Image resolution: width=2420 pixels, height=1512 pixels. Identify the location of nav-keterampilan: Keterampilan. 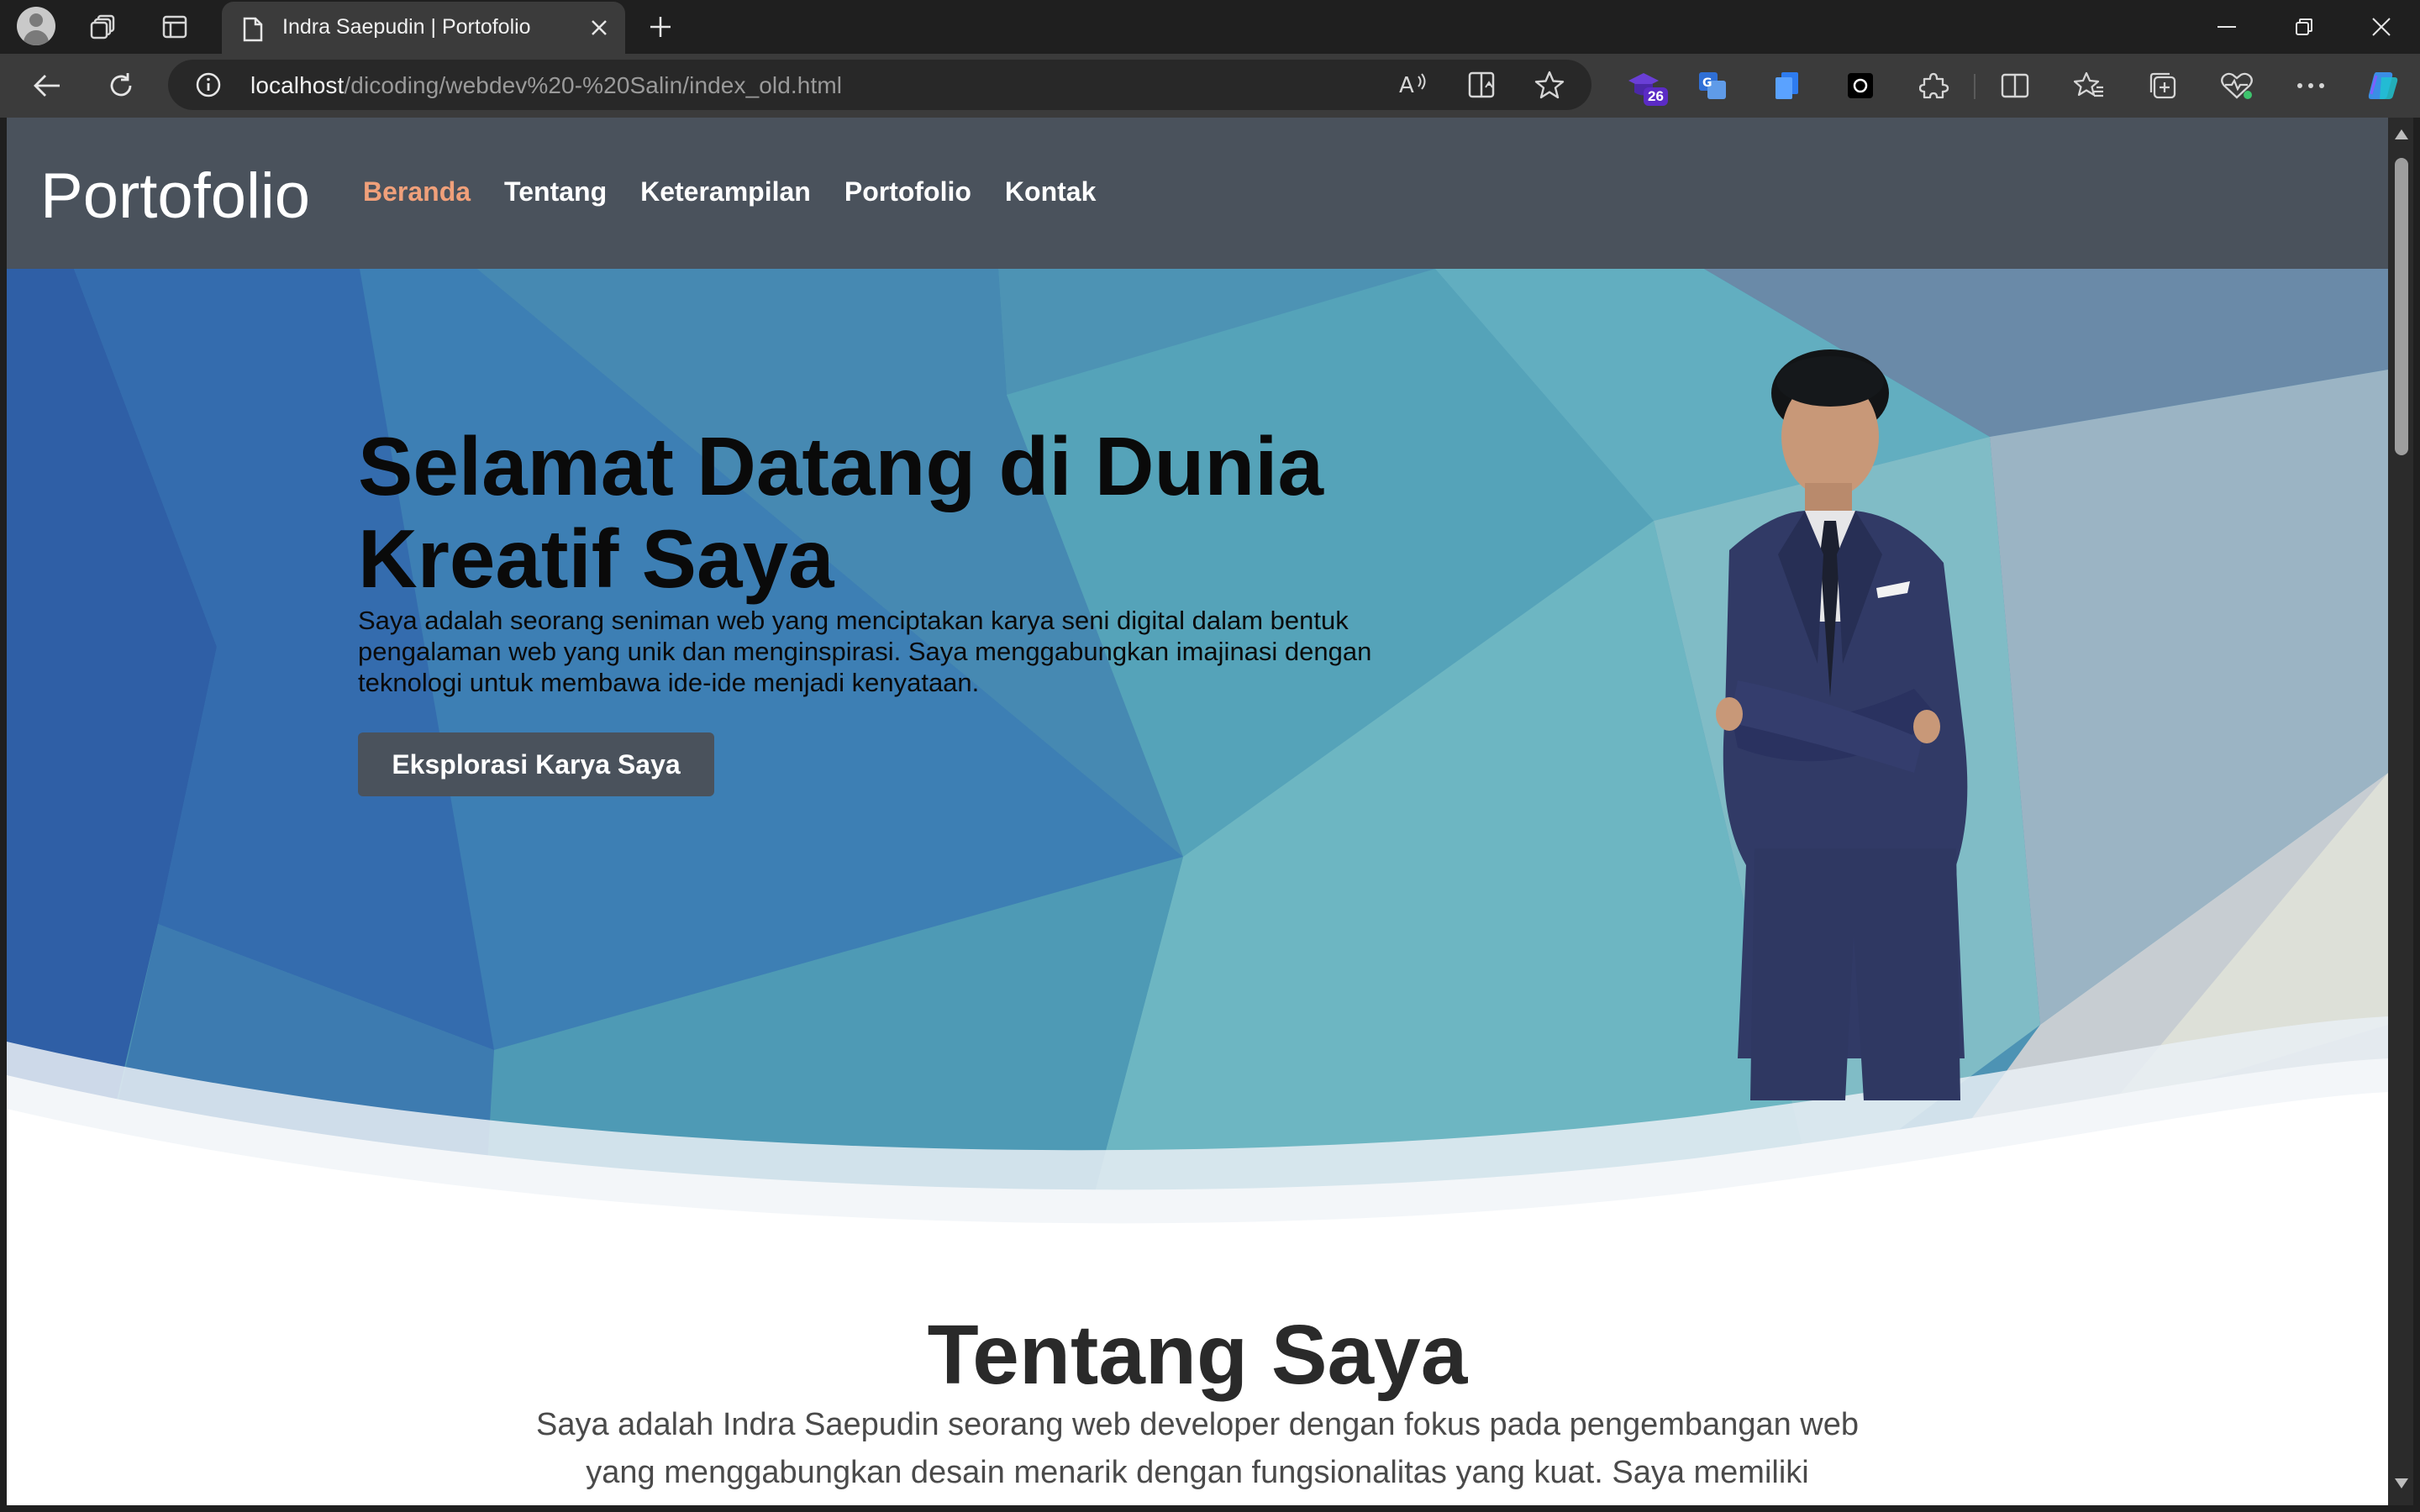
(725, 191).